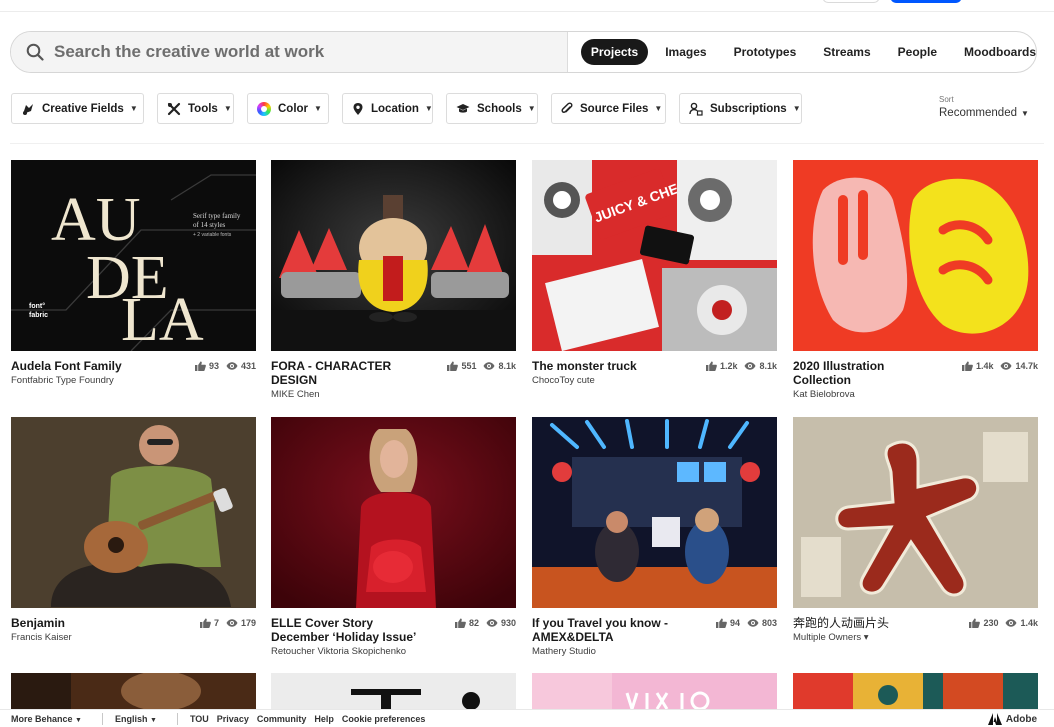  I want to click on thumb-brand-1: font°, so click(37, 306).